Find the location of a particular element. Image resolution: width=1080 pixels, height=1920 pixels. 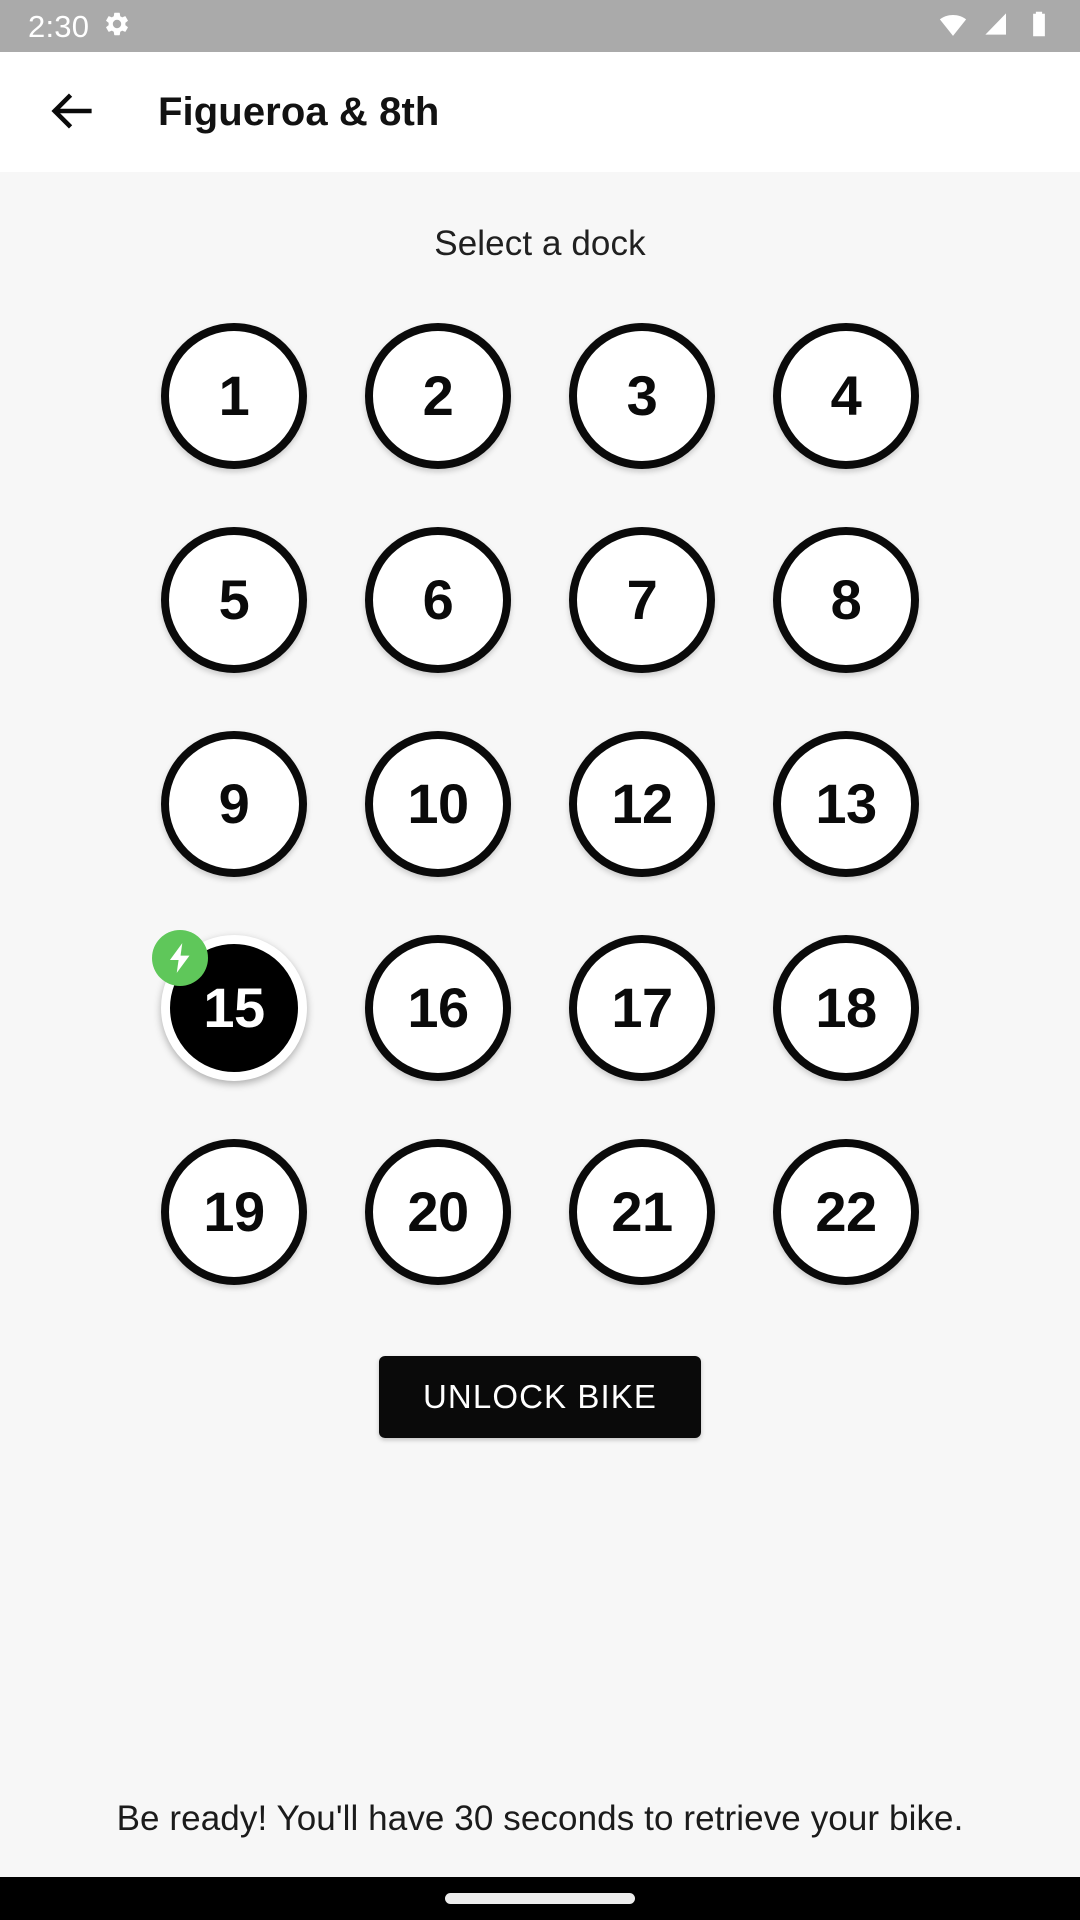

dock-cell: 20 is located at coordinates (438, 1212).